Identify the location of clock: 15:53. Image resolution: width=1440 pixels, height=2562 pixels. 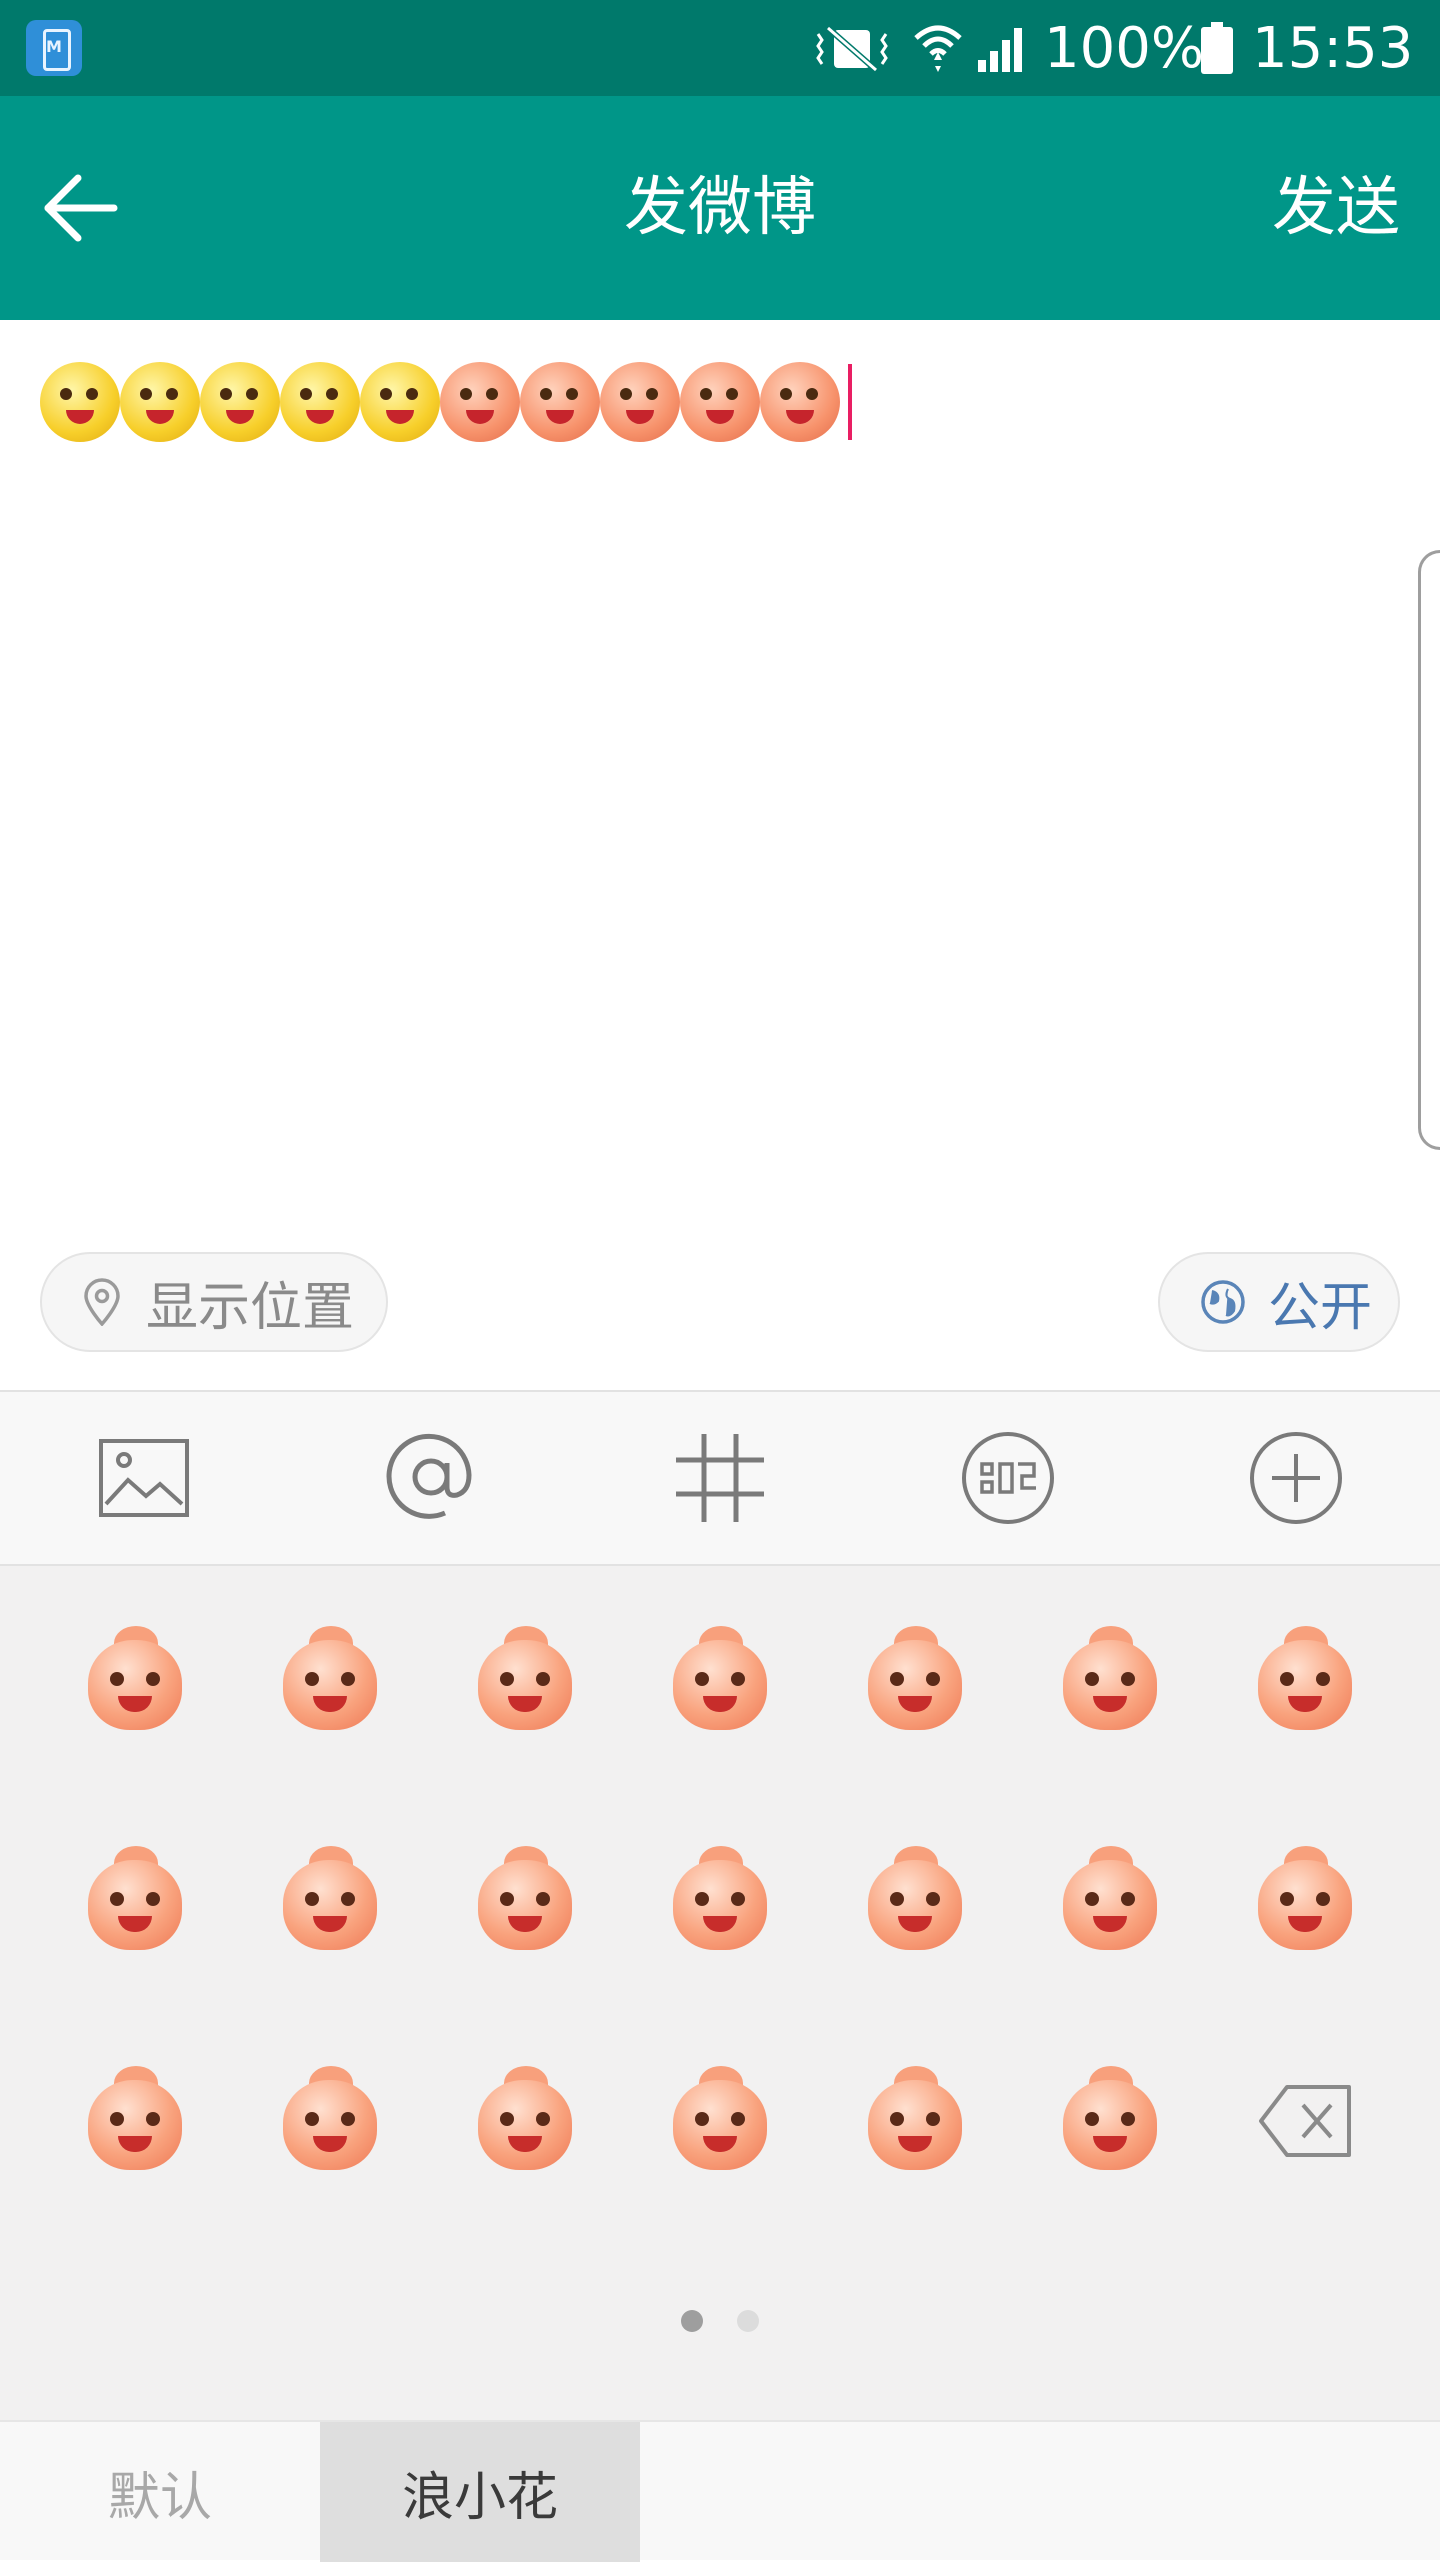
(1333, 48).